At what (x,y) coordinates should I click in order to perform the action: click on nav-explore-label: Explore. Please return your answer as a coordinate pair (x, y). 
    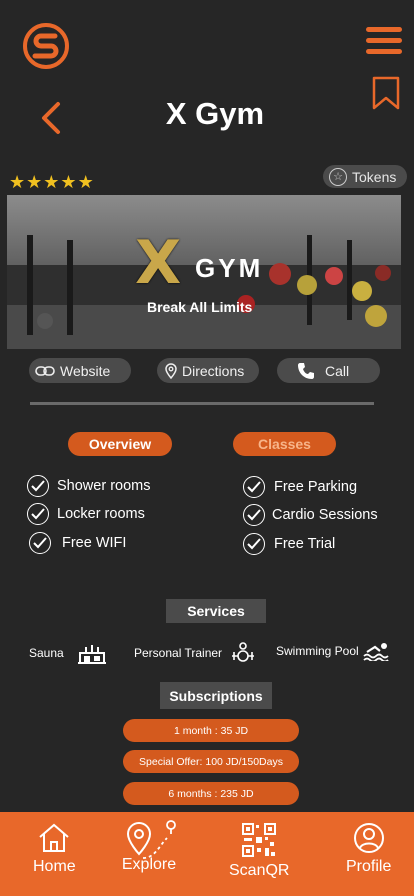
    Looking at the image, I should click on (149, 864).